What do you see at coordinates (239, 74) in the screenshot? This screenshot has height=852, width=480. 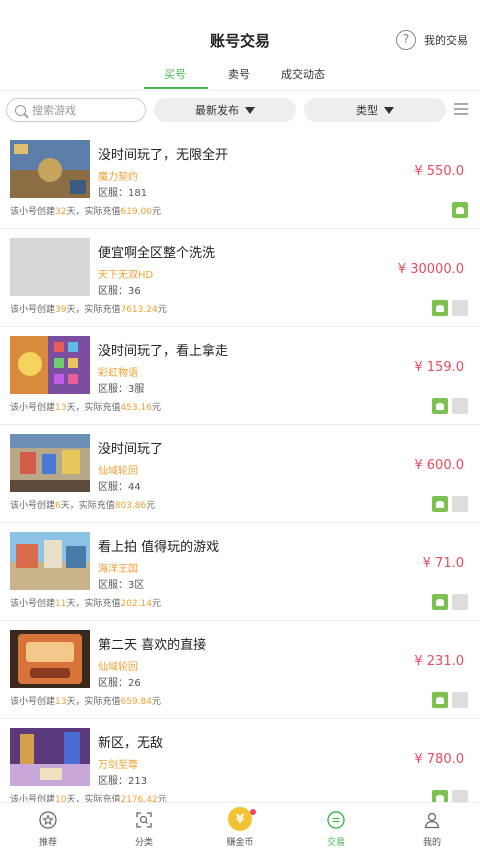 I see `tab-sell: 卖号` at bounding box center [239, 74].